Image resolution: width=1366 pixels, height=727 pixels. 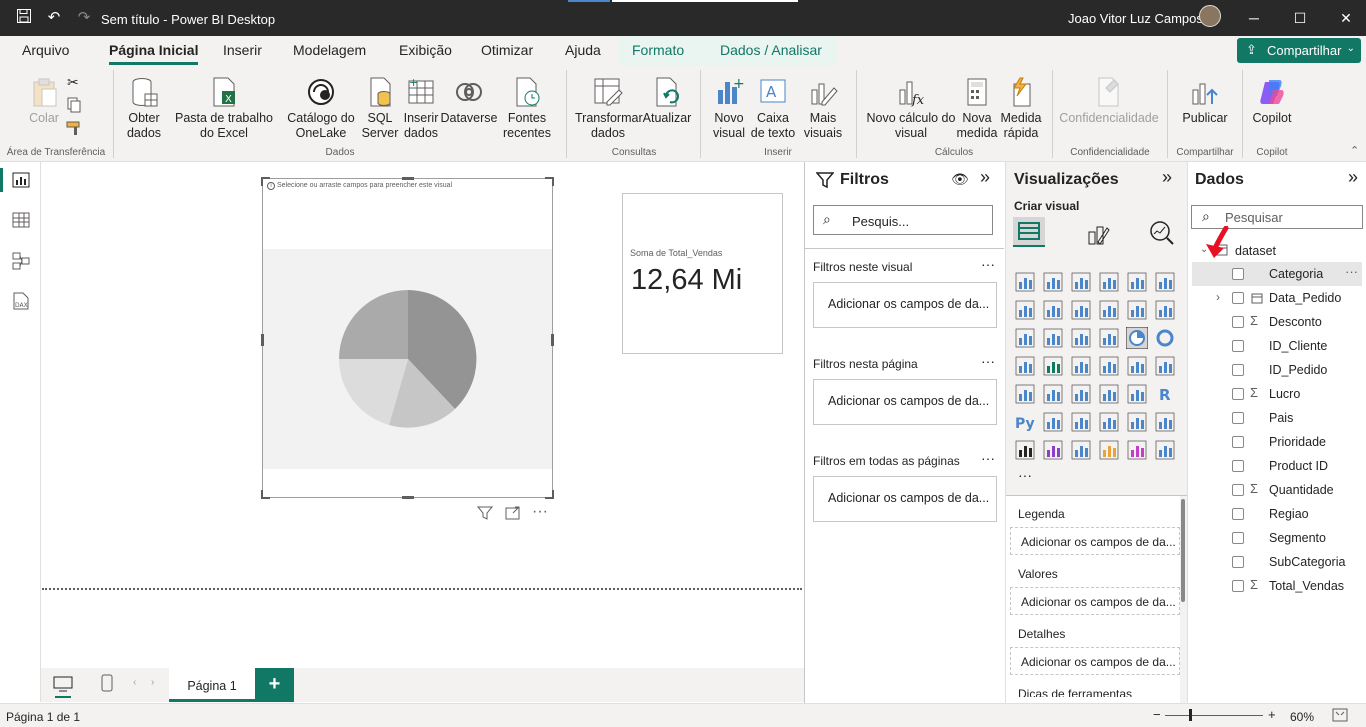 What do you see at coordinates (1300, 18) in the screenshot?
I see `maximize-button: ☐` at bounding box center [1300, 18].